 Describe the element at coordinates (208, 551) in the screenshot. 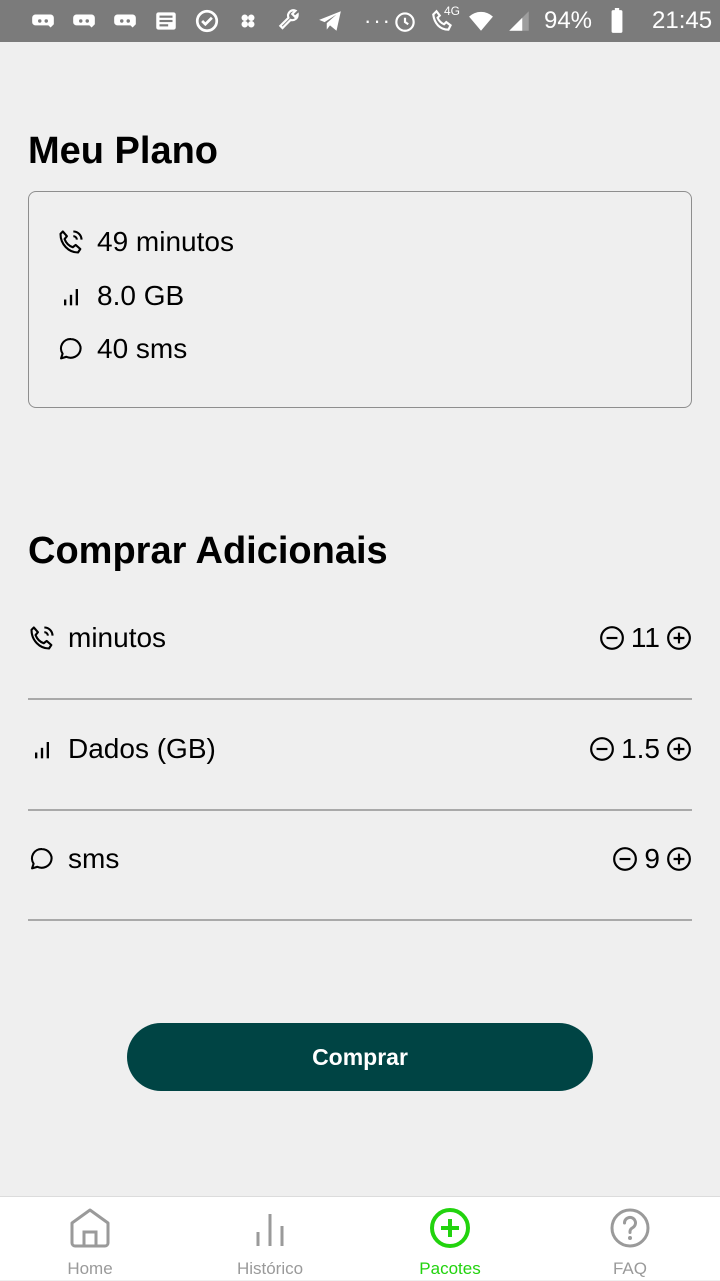

I see `addons-title: Comprar Adicionais` at that location.